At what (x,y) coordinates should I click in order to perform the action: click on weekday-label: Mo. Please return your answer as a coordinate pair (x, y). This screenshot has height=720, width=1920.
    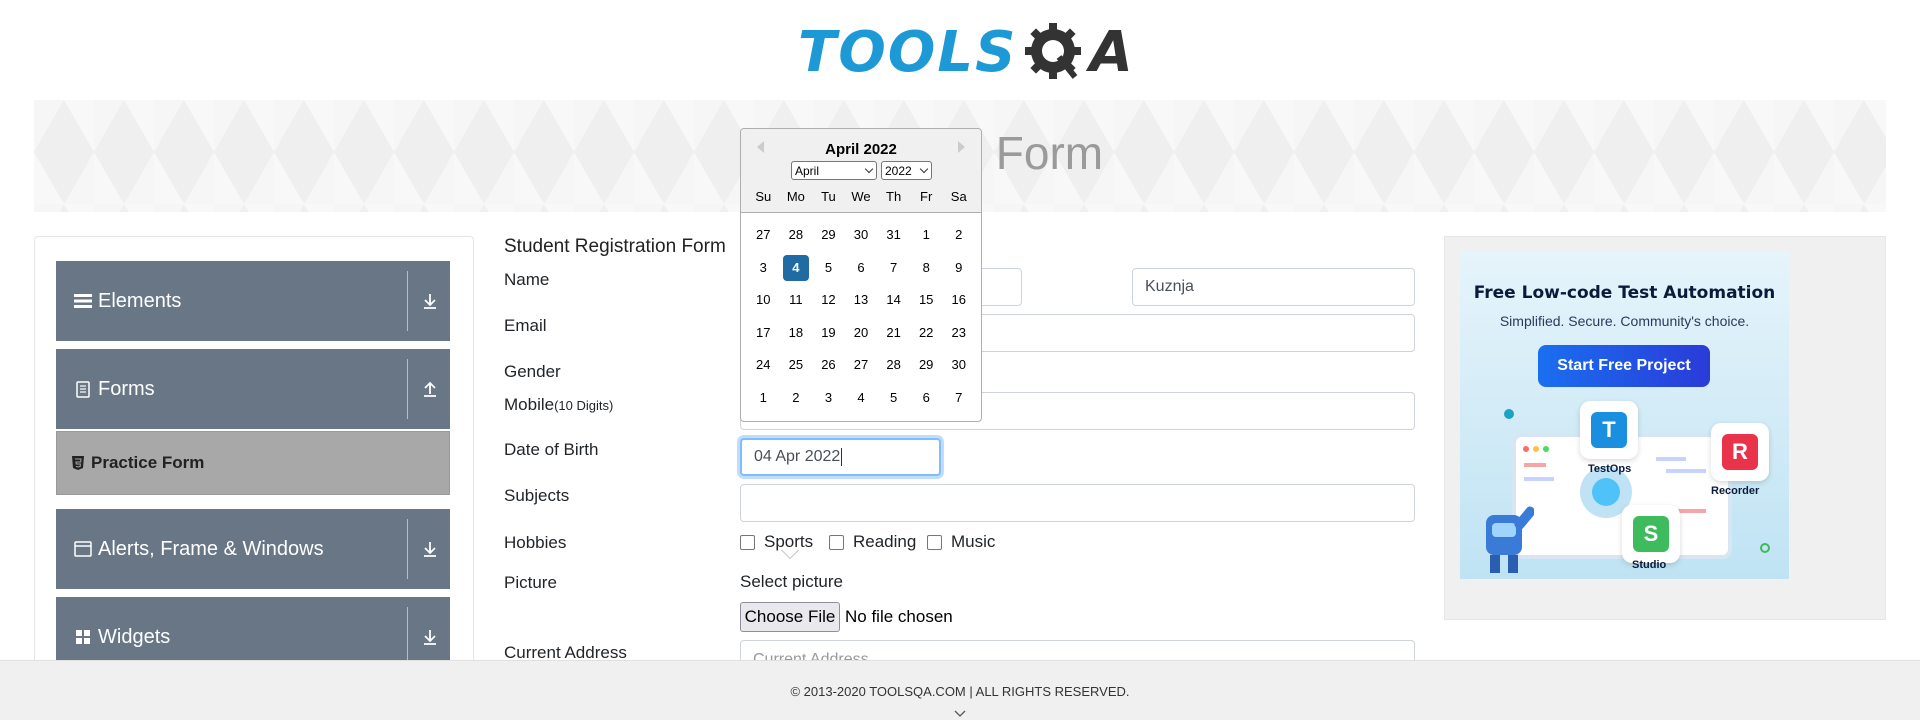
    Looking at the image, I should click on (795, 196).